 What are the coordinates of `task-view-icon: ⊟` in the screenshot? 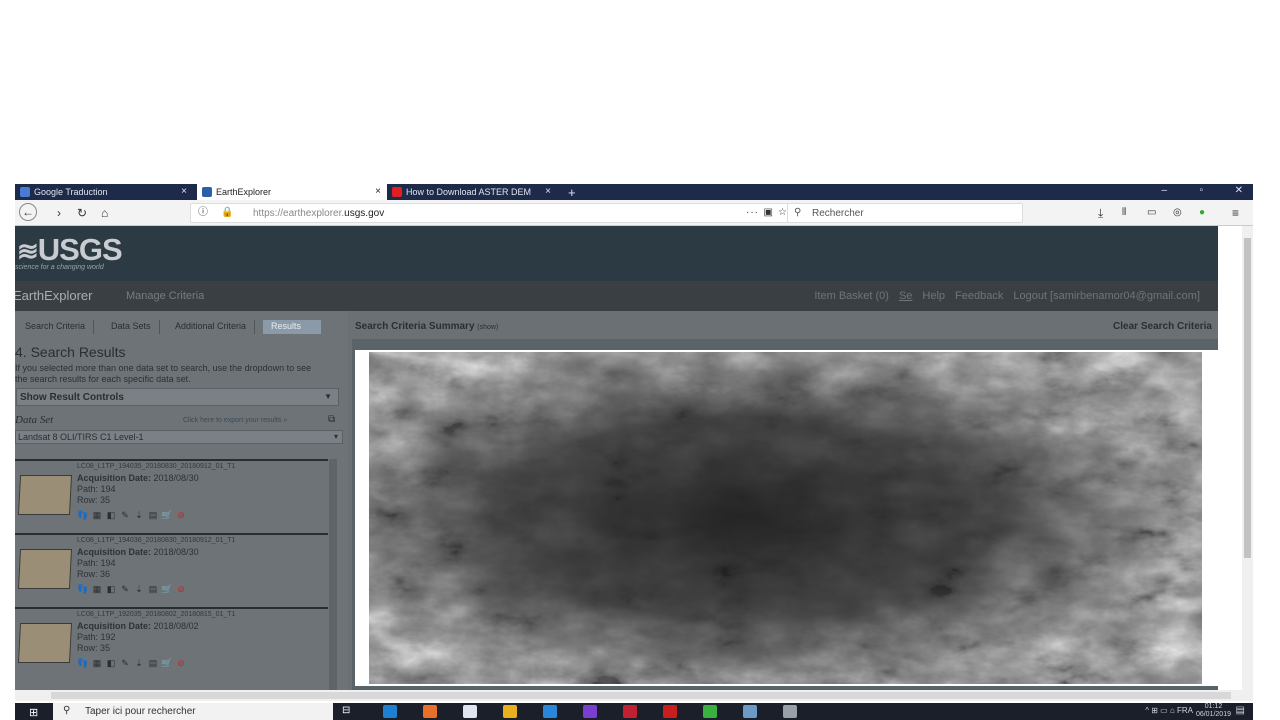 It's located at (349, 711).